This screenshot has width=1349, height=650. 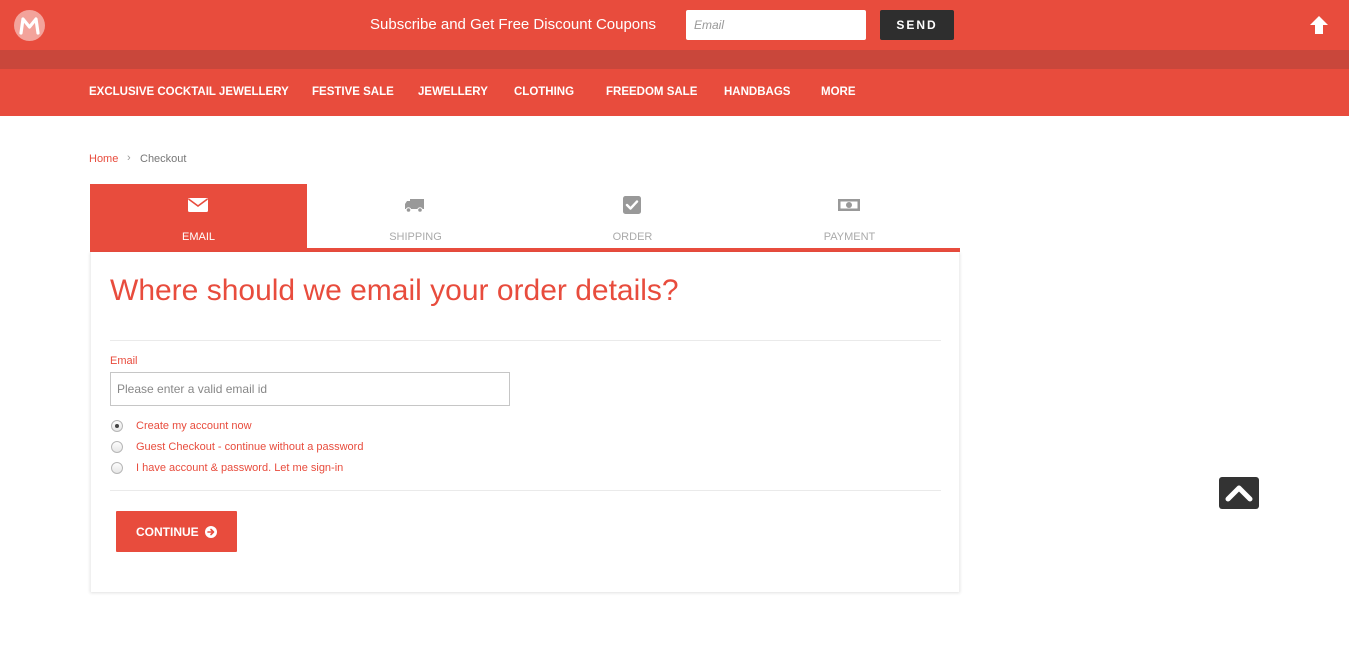 I want to click on scroll-to-top-button, so click(x=1239, y=493).